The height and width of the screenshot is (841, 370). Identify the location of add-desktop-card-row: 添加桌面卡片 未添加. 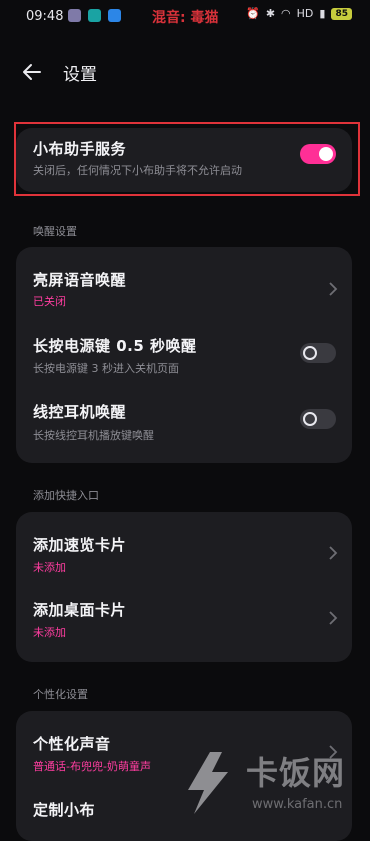
(184, 620).